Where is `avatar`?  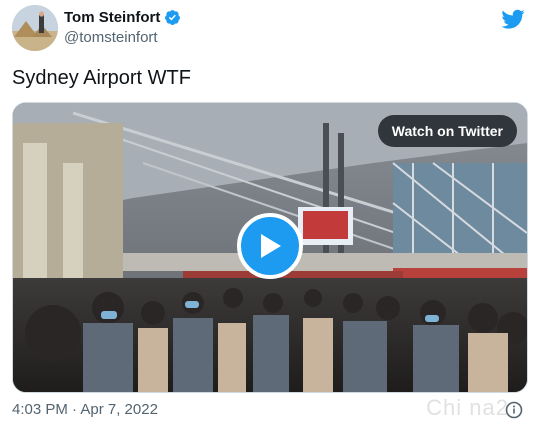 avatar is located at coordinates (35, 28).